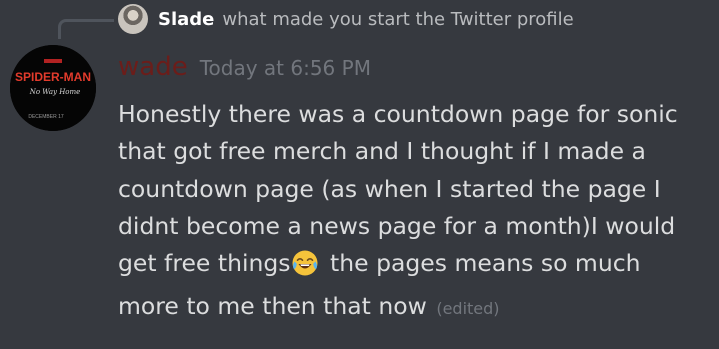  I want to click on message-header: wade Today at 6:56 PM, so click(244, 67).